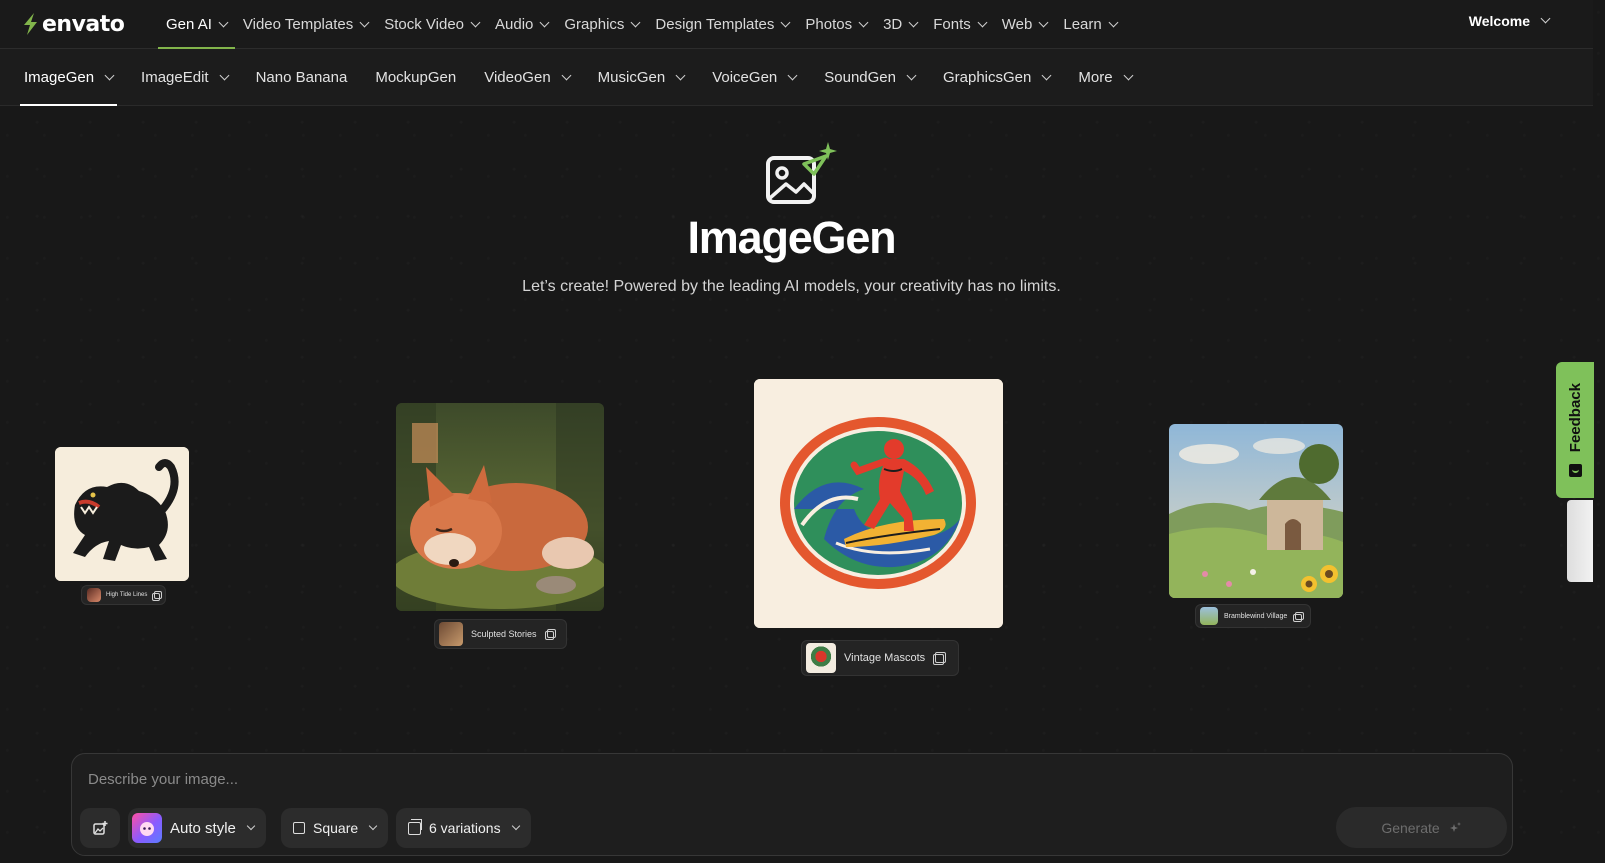  Describe the element at coordinates (189, 24) in the screenshot. I see `topnav-item-label: Gen AI` at that location.